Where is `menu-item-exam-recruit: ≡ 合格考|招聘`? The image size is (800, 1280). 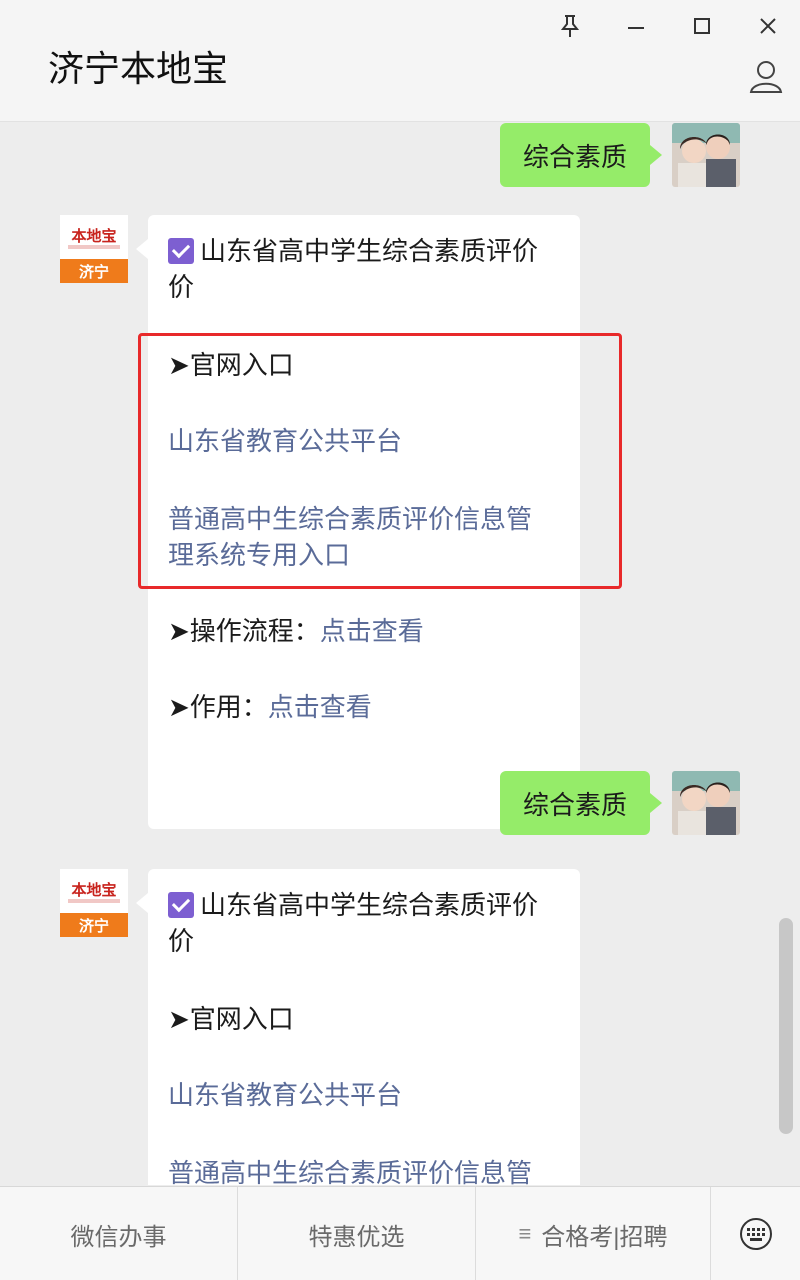 menu-item-exam-recruit: ≡ 合格考|招聘 is located at coordinates (593, 1233).